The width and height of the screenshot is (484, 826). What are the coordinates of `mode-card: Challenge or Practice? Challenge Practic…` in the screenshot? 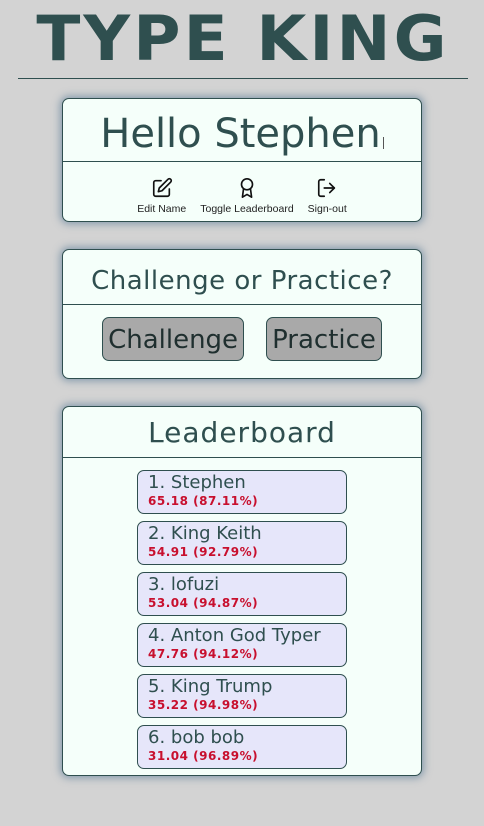 It's located at (242, 314).